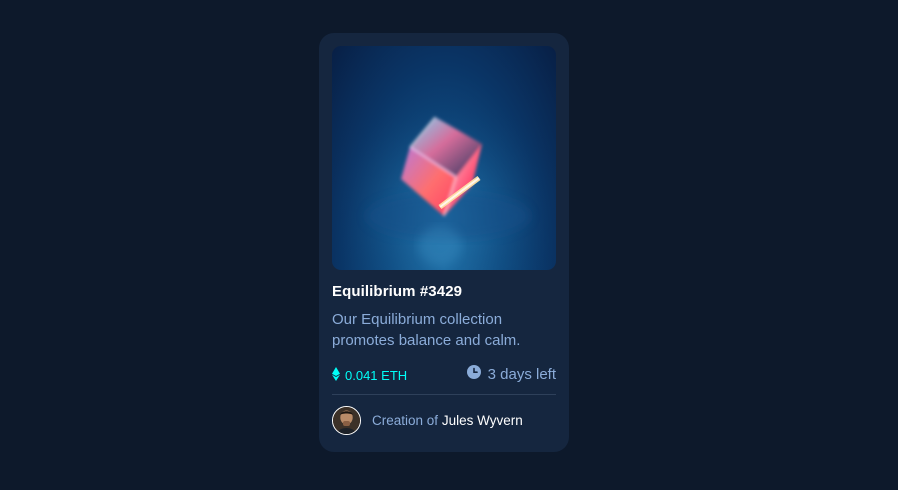 The image size is (898, 490). What do you see at coordinates (336, 375) in the screenshot?
I see `ethereum-icon` at bounding box center [336, 375].